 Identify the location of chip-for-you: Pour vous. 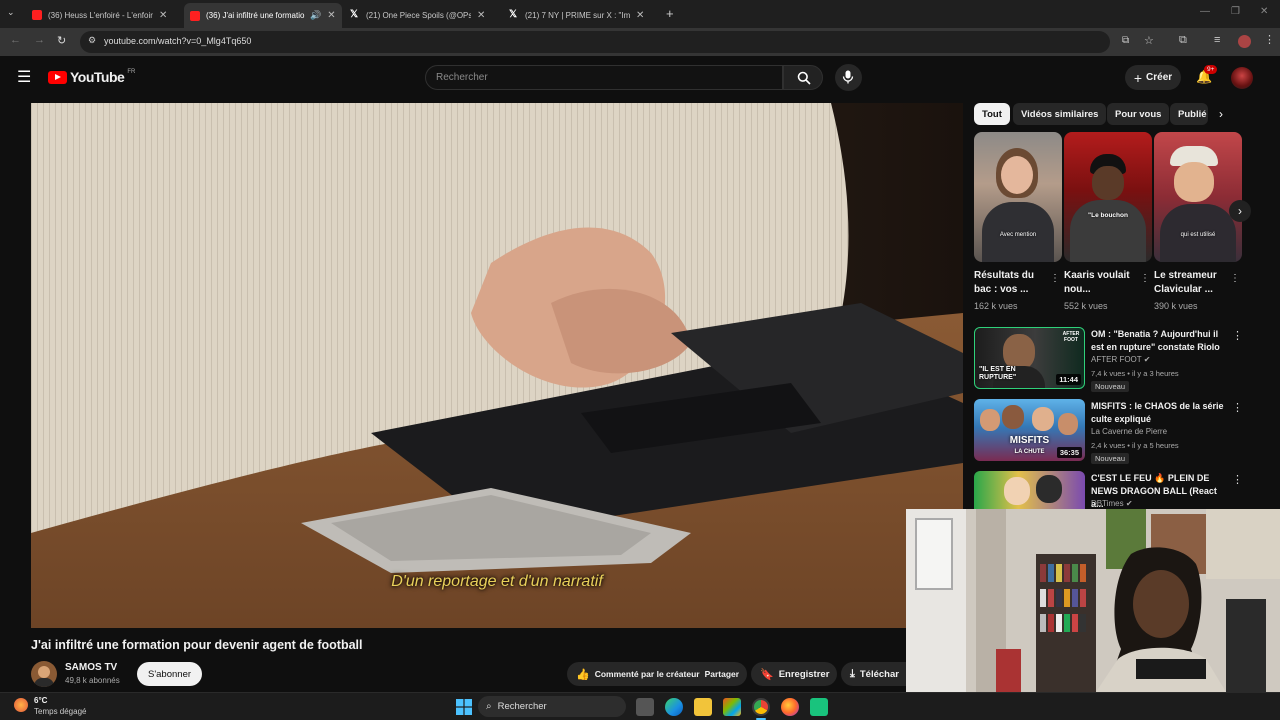
(1138, 114).